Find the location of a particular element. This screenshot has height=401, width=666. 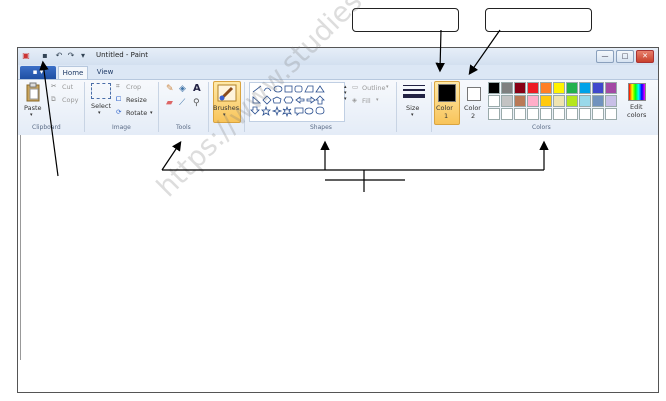

connector-to-center-box is located at coordinates (365, 181).